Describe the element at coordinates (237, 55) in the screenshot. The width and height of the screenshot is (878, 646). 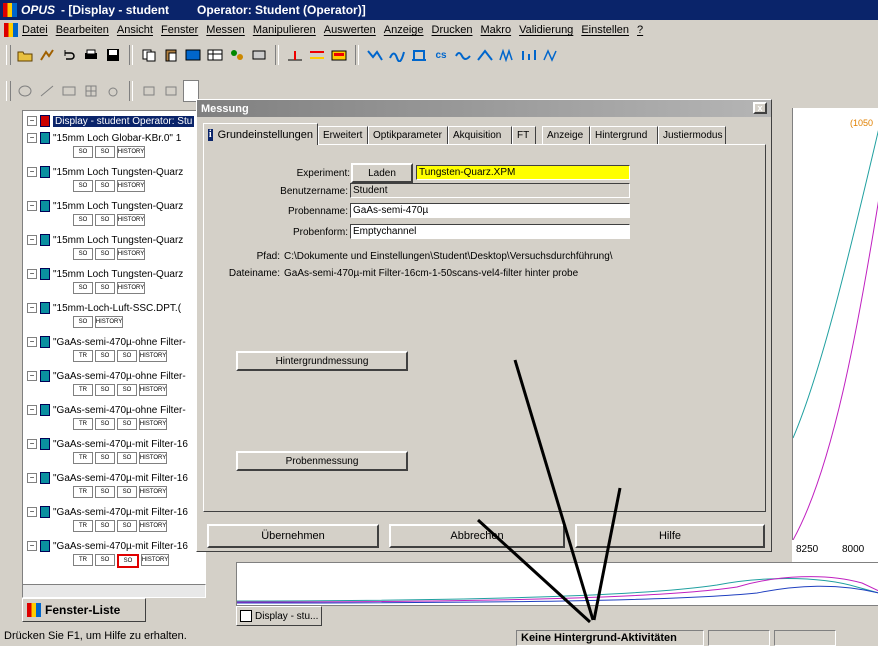
I see `network-icon` at that location.